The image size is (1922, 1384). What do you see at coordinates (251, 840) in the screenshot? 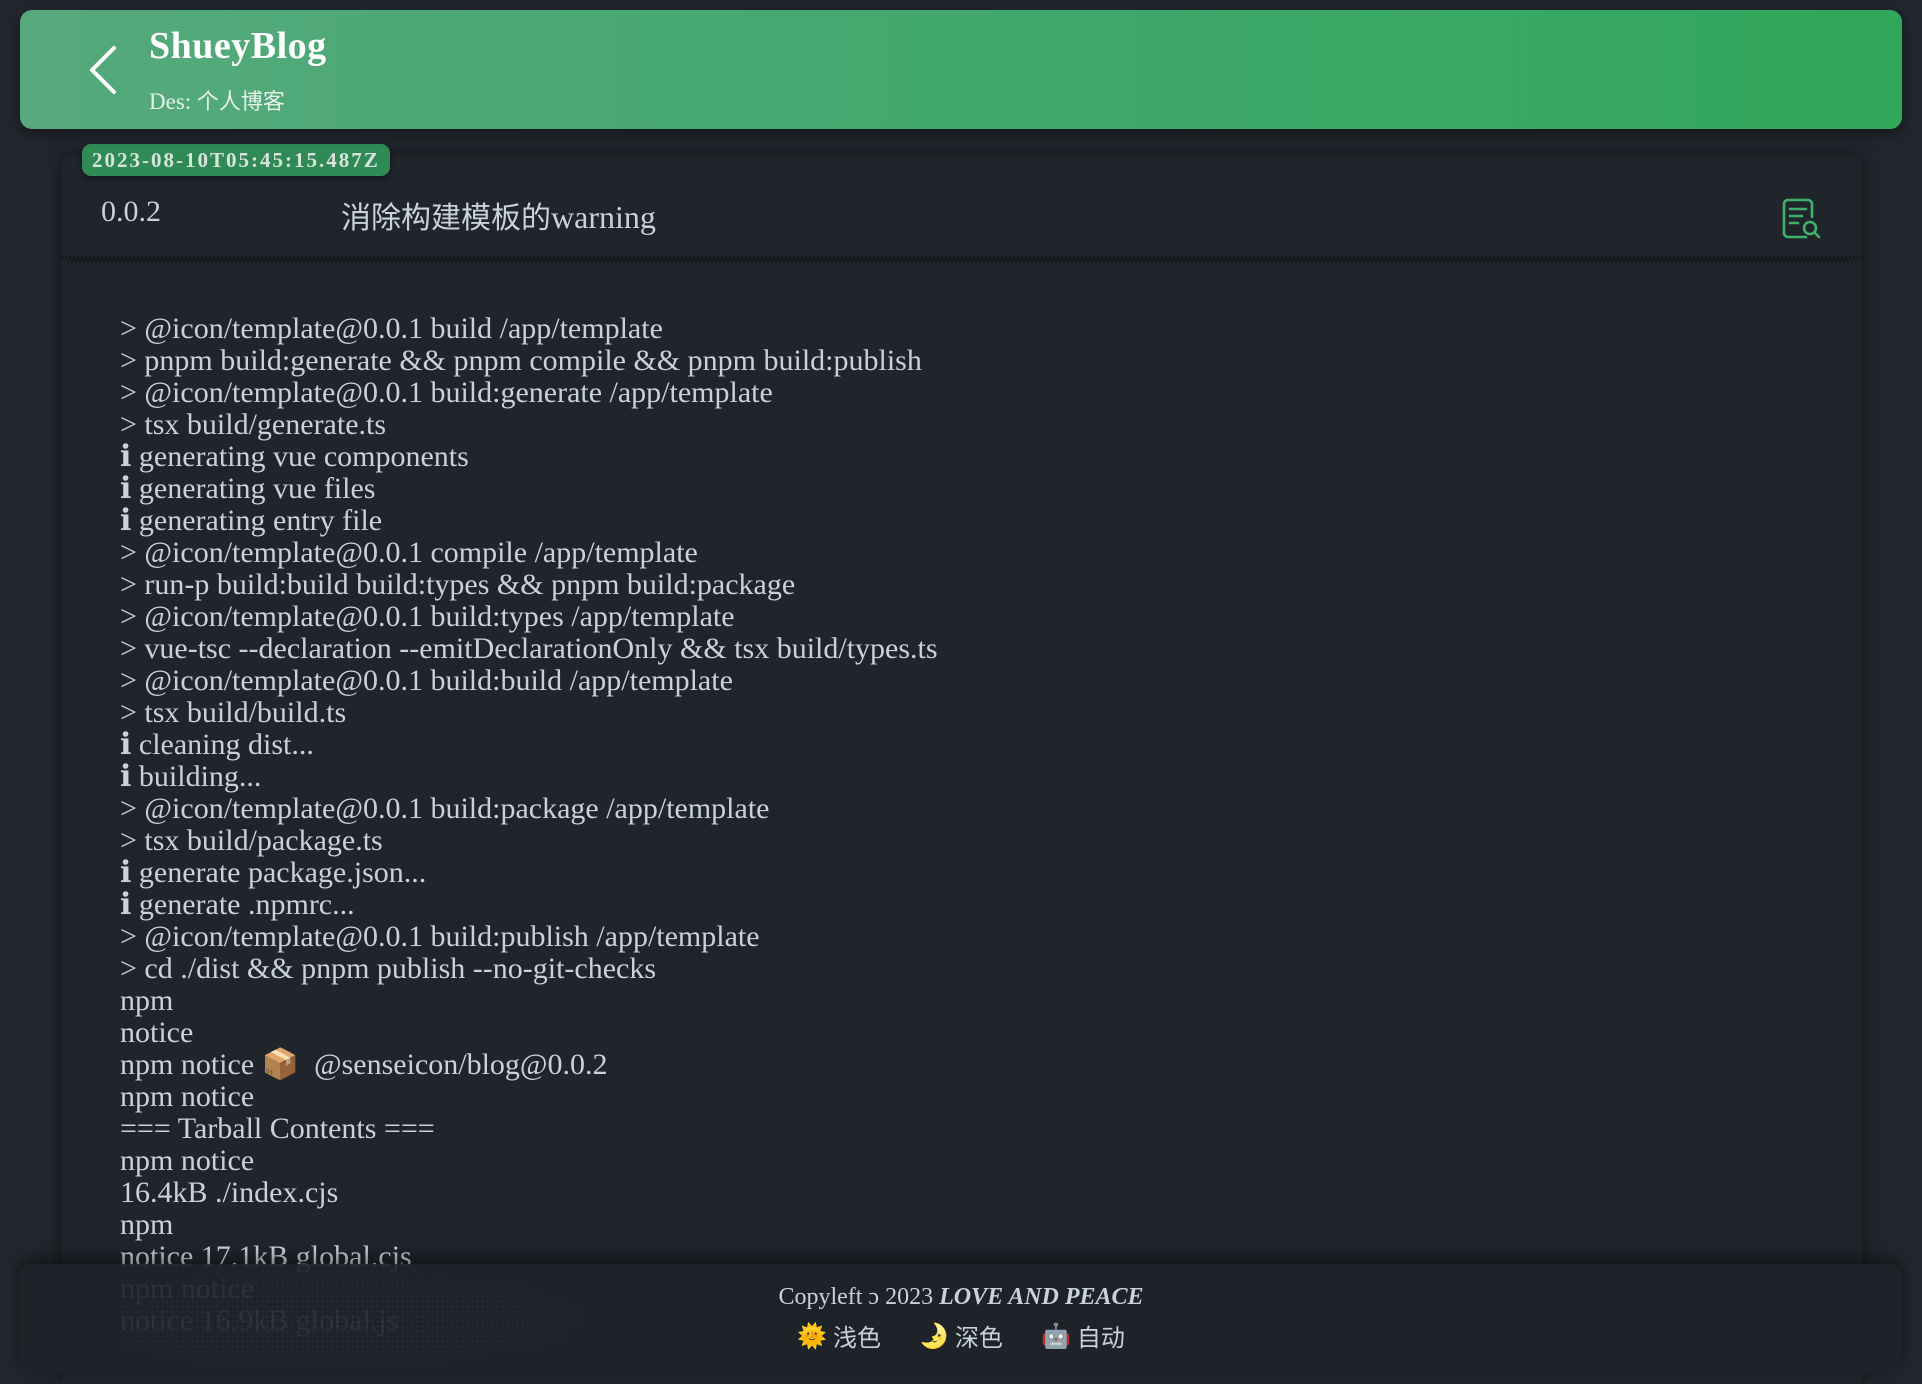
I see `log-line: > tsx build/package.ts` at bounding box center [251, 840].